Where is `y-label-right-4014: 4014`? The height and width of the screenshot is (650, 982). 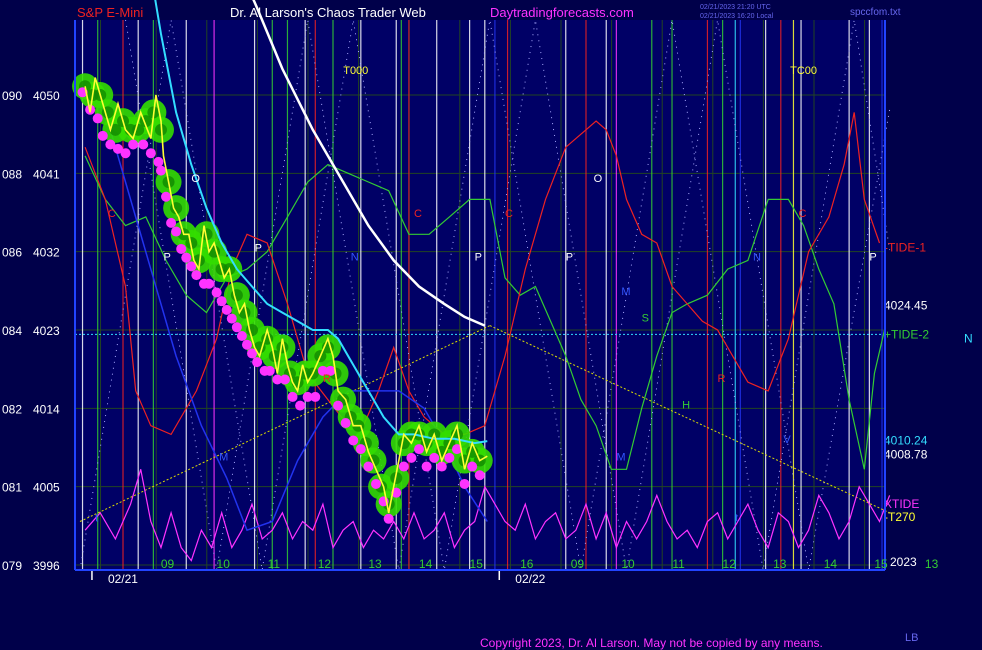 y-label-right-4014: 4014 is located at coordinates (46, 409).